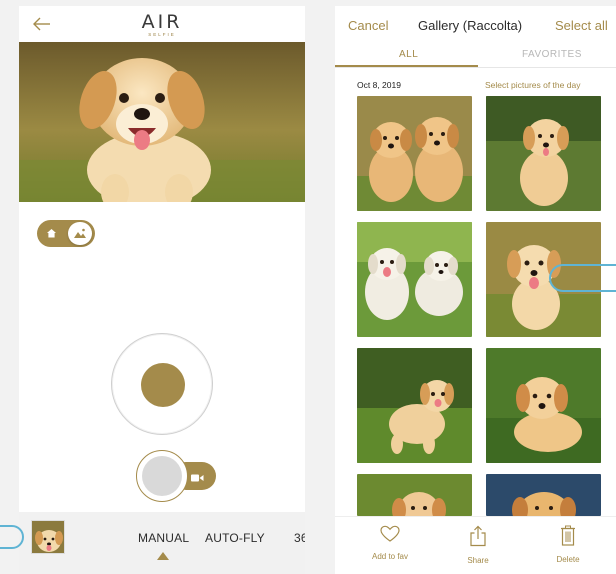 The width and height of the screenshot is (616, 574). What do you see at coordinates (163, 538) in the screenshot?
I see `mode-manual: MANUAL` at bounding box center [163, 538].